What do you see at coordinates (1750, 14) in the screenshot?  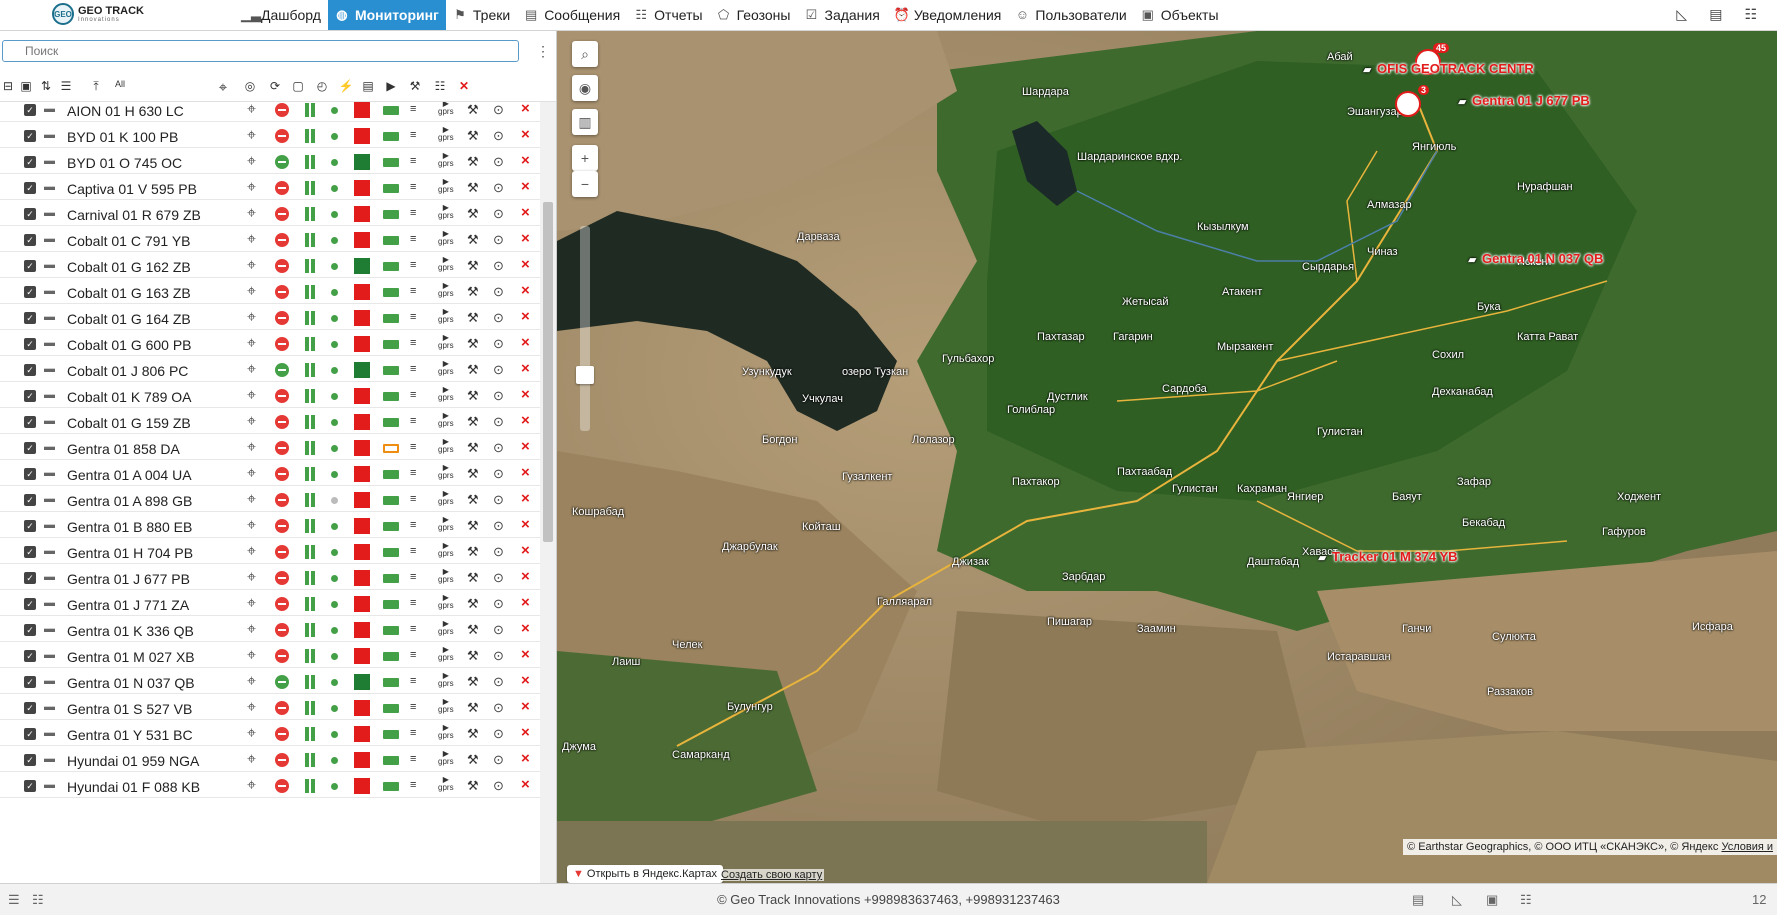 I see `apps-grid-icon: ☷` at bounding box center [1750, 14].